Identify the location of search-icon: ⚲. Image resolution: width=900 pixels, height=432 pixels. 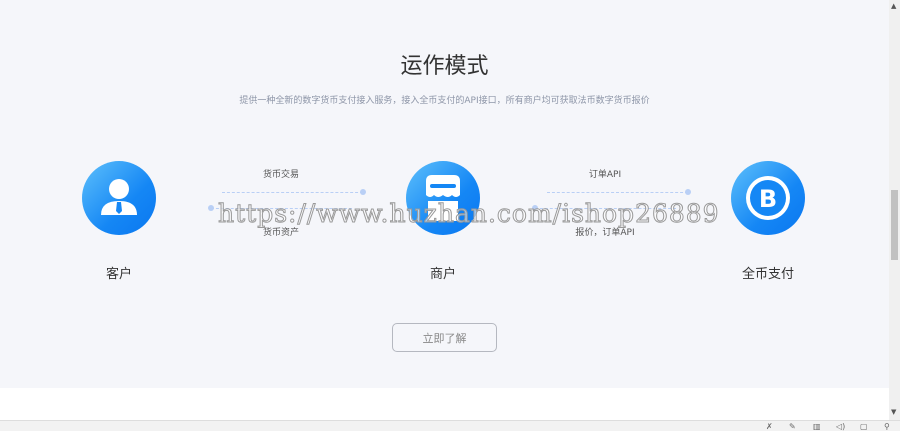
(887, 426).